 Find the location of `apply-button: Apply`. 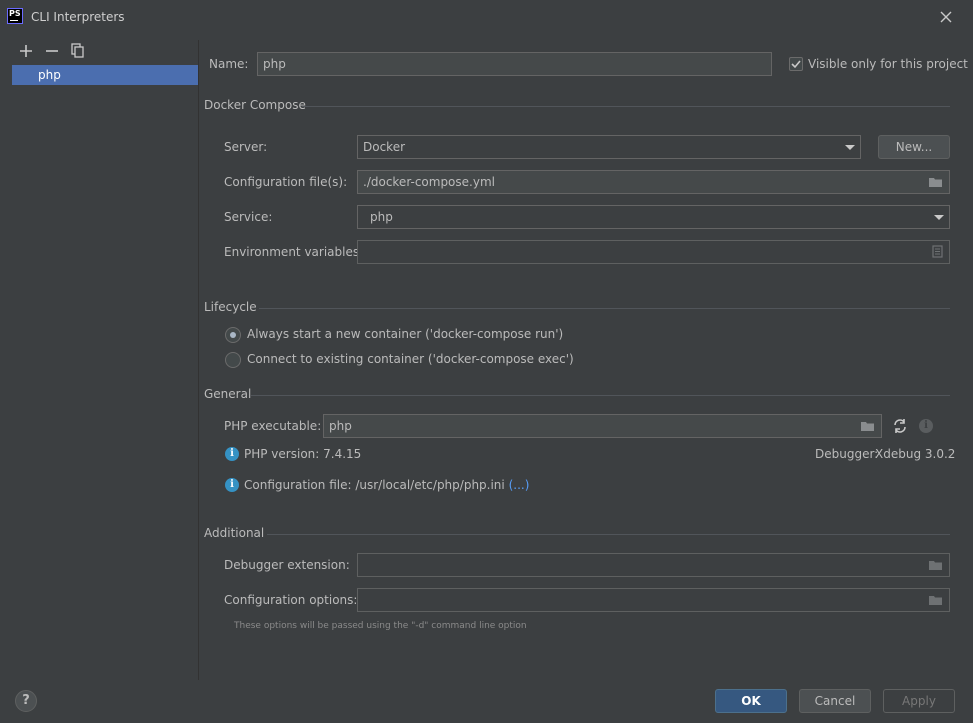

apply-button: Apply is located at coordinates (919, 701).